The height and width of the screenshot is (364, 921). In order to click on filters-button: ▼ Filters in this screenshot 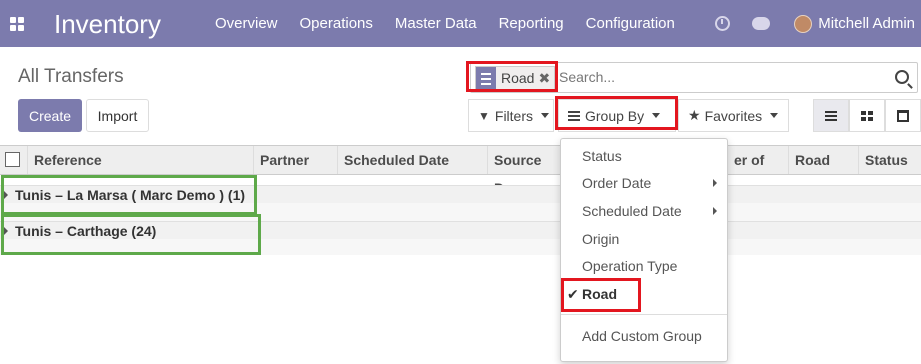, I will do `click(511, 115)`.